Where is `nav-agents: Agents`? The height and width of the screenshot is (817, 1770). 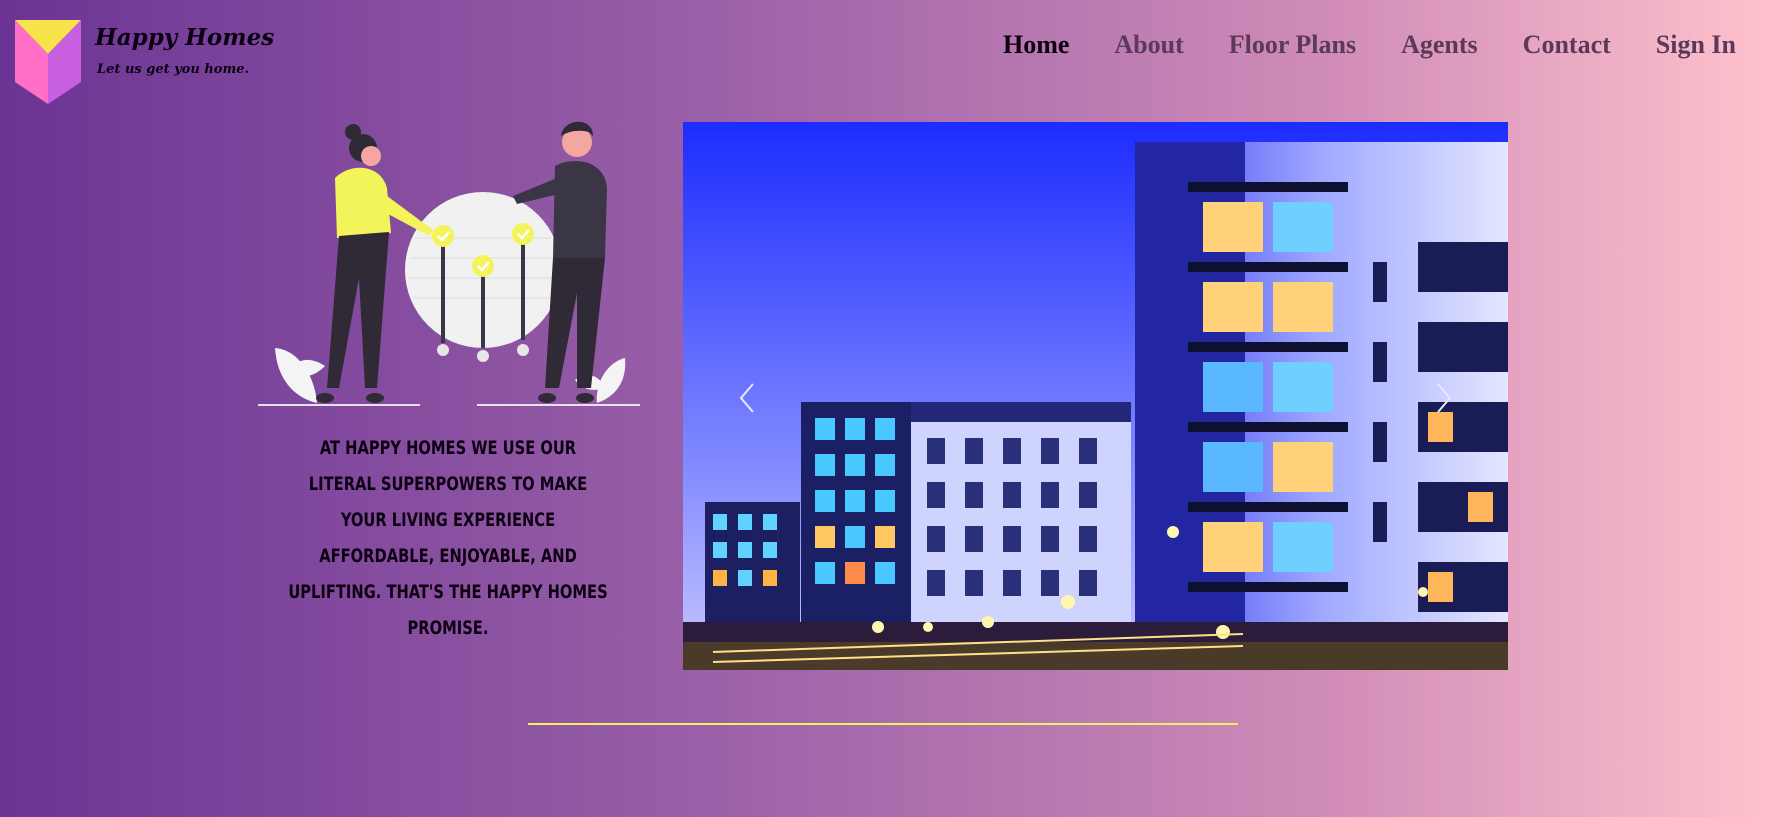
nav-agents: Agents is located at coordinates (1439, 45).